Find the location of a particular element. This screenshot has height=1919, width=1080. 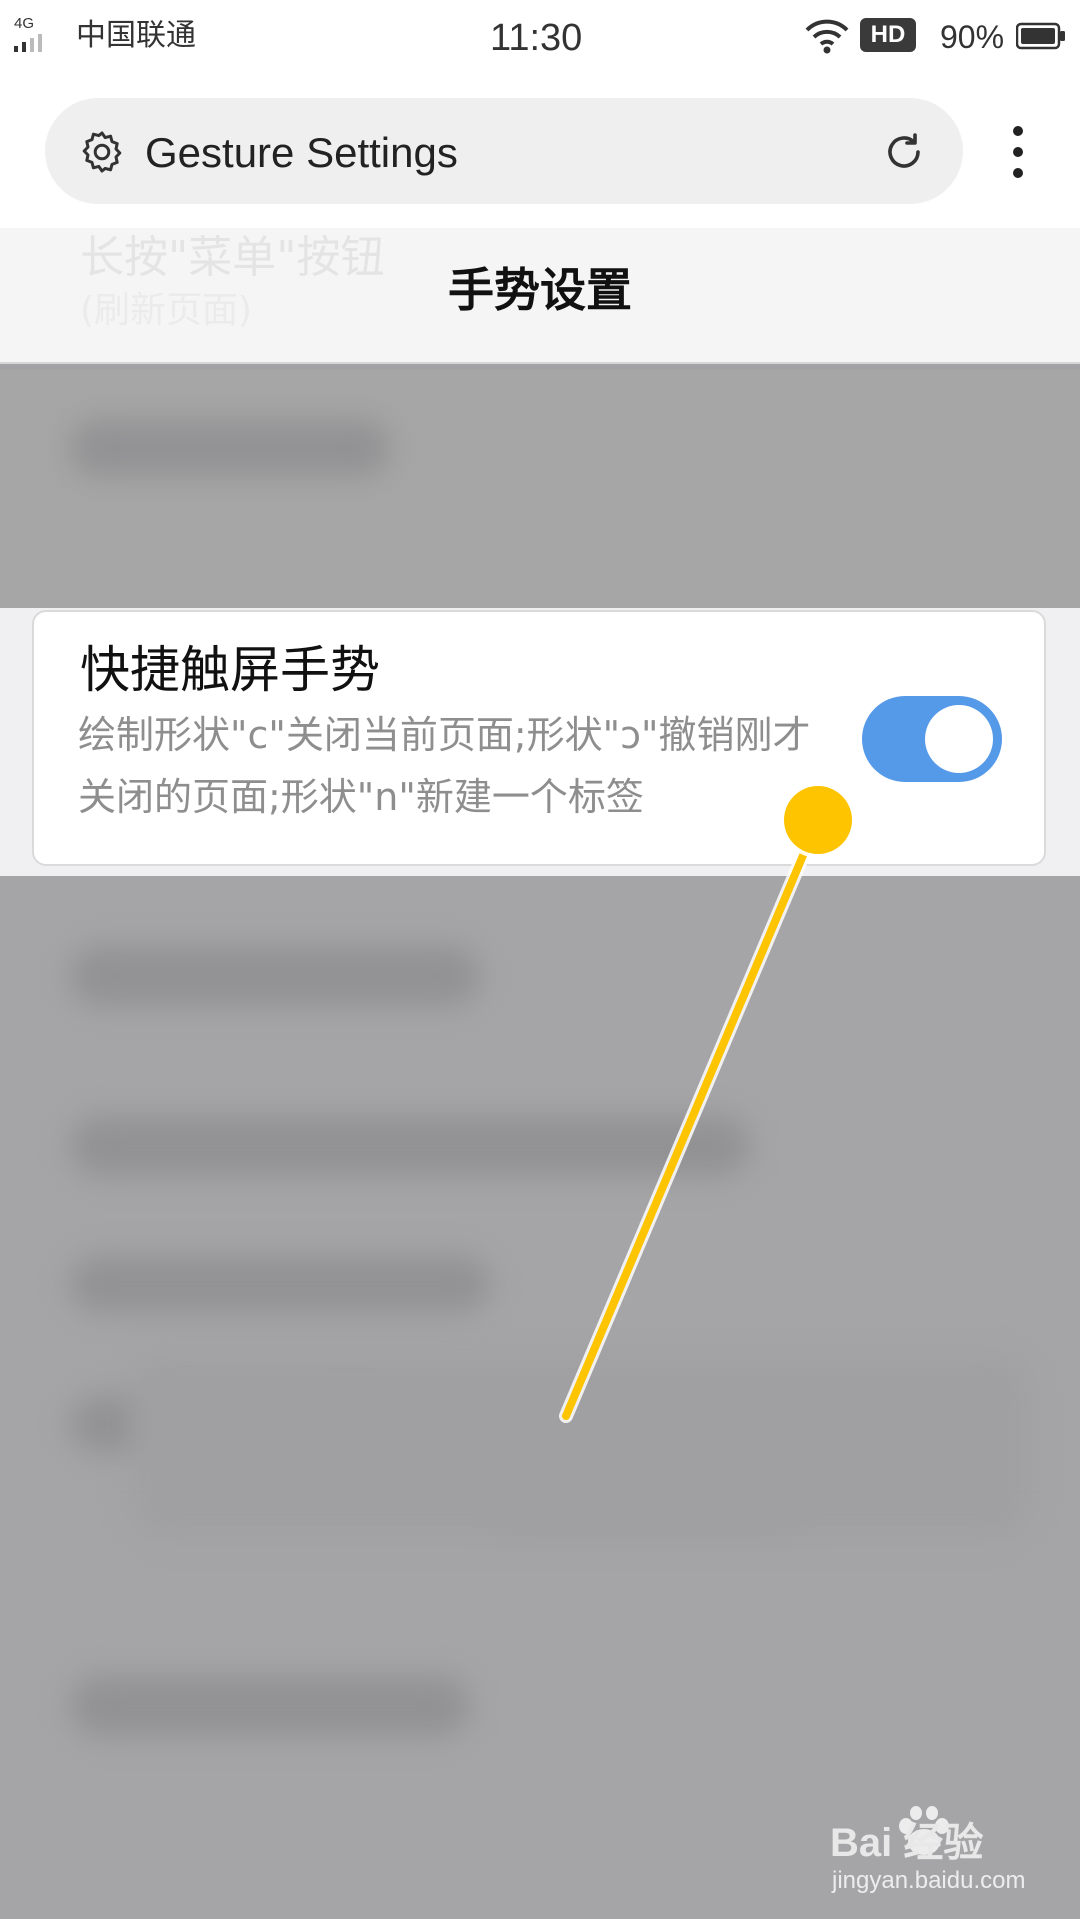

annotation-pointer is located at coordinates (707, 1102).